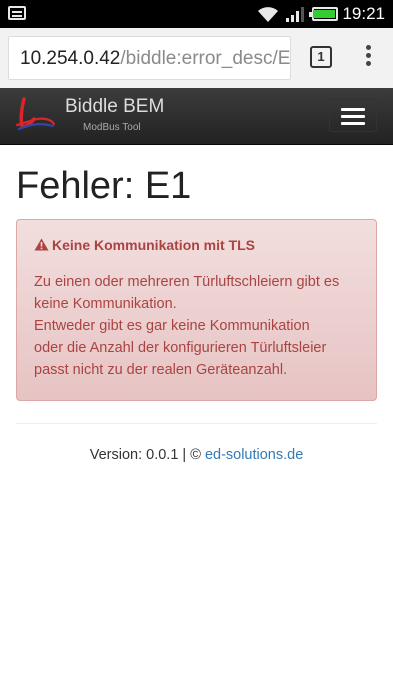  What do you see at coordinates (114, 107) in the screenshot?
I see `brand-title: Biddle BEM` at bounding box center [114, 107].